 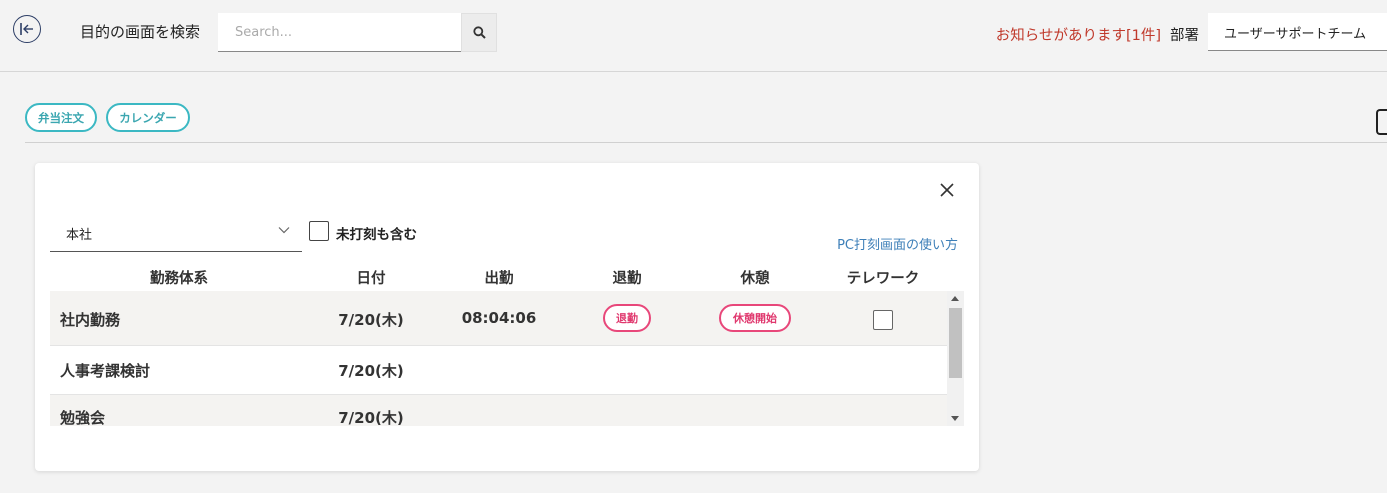 What do you see at coordinates (371, 279) in the screenshot?
I see `col-date: 日付` at bounding box center [371, 279].